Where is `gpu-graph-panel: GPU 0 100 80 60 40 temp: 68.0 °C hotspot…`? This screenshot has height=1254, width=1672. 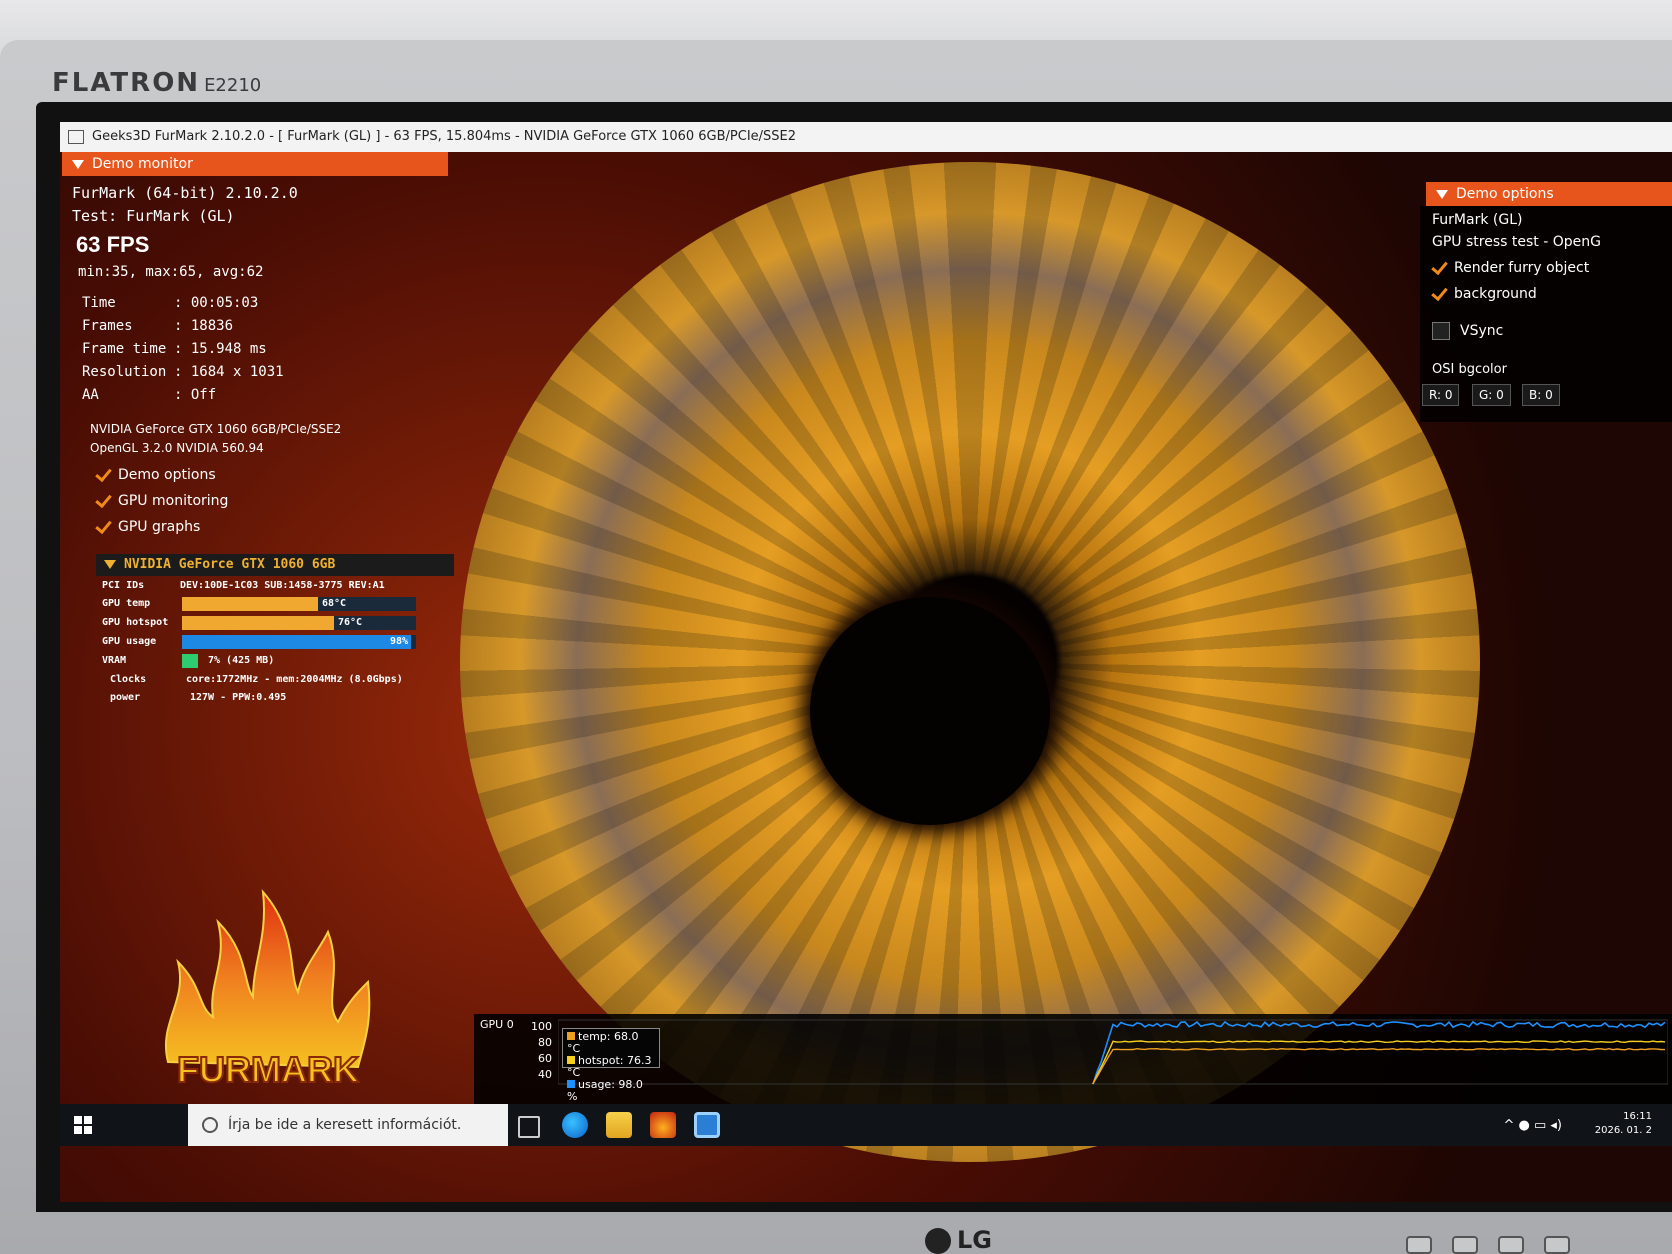 gpu-graph-panel: GPU 0 100 80 60 40 temp: 68.0 °C hotspot… is located at coordinates (1073, 1059).